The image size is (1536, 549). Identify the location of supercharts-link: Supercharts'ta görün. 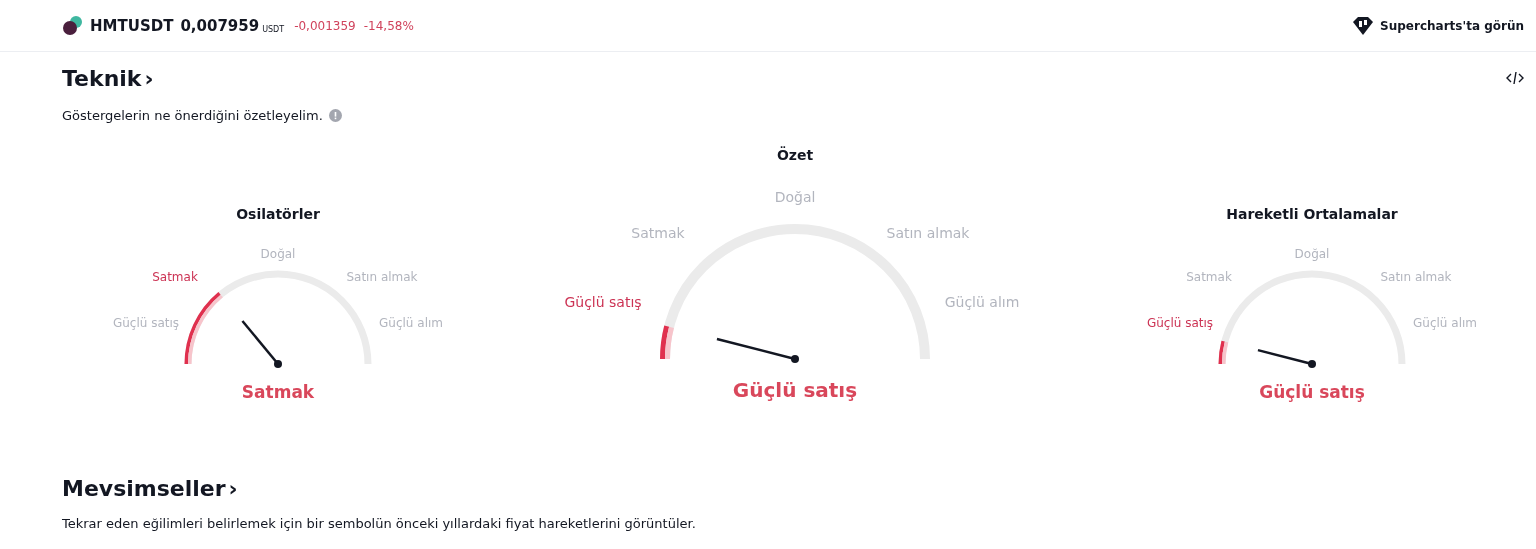
(1438, 25).